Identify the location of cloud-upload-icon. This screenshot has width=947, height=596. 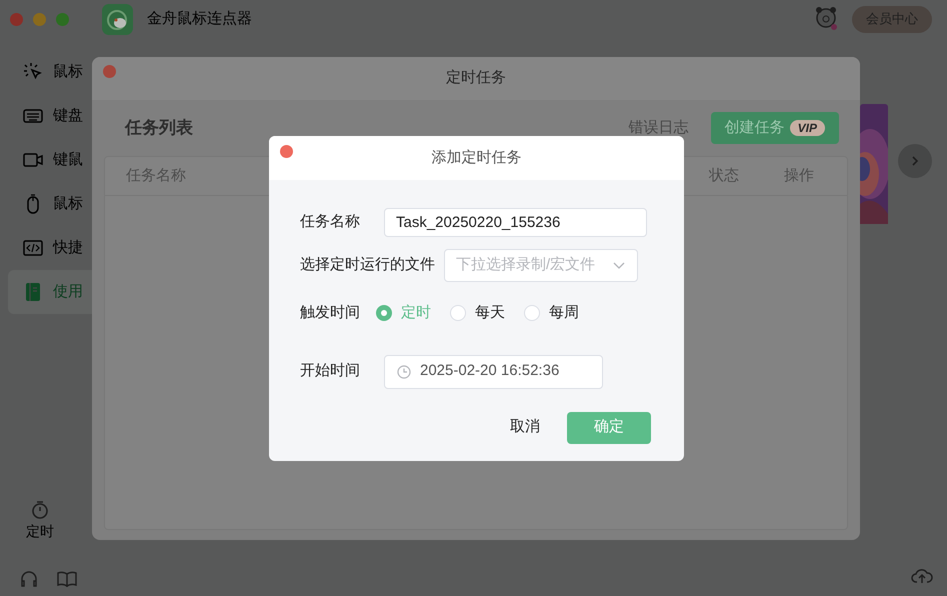
(922, 576).